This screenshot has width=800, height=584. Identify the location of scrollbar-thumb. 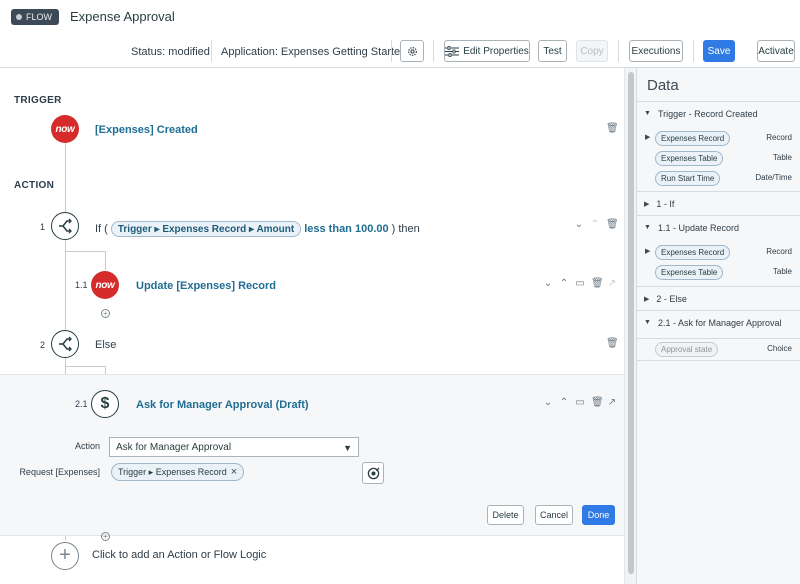
(631, 323).